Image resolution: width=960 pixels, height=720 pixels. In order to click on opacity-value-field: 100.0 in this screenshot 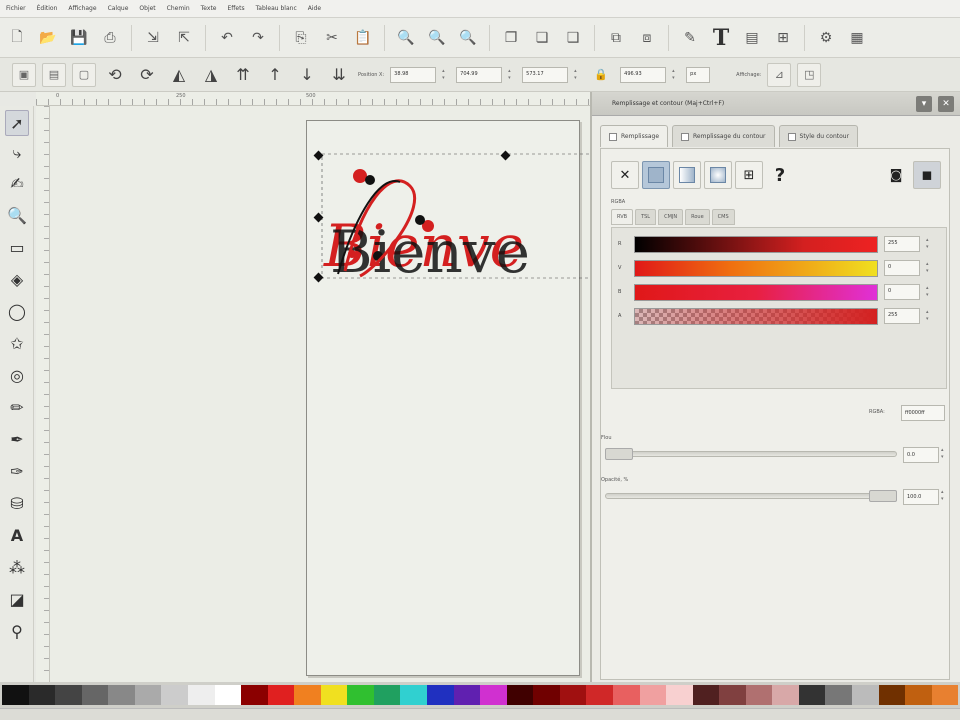, I will do `click(921, 497)`.